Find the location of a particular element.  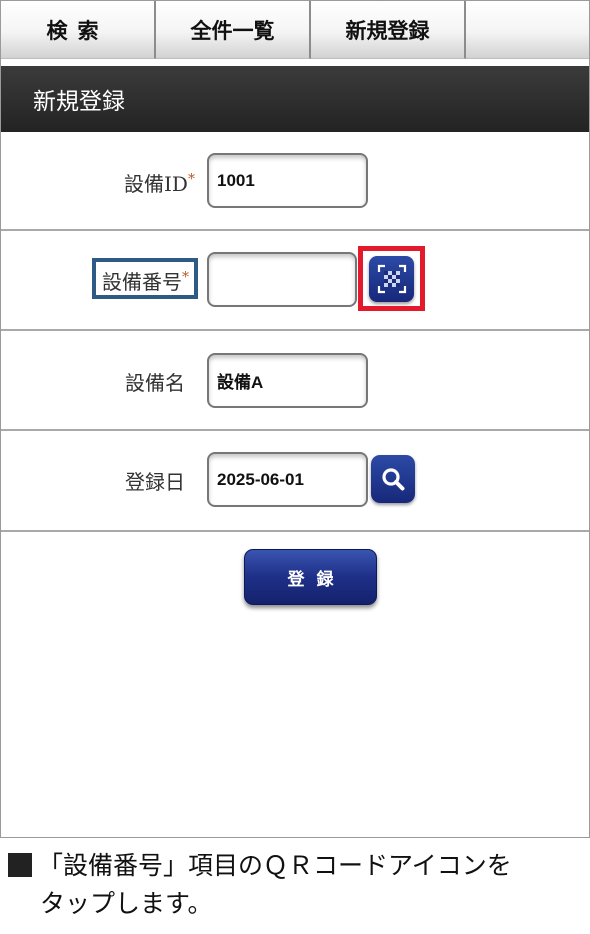

equipment-id-label-text: 設備ID is located at coordinates (156, 184).